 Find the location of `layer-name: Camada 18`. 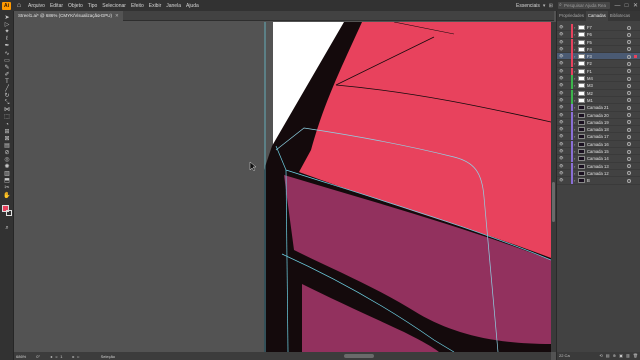

layer-name: Camada 18 is located at coordinates (598, 129).